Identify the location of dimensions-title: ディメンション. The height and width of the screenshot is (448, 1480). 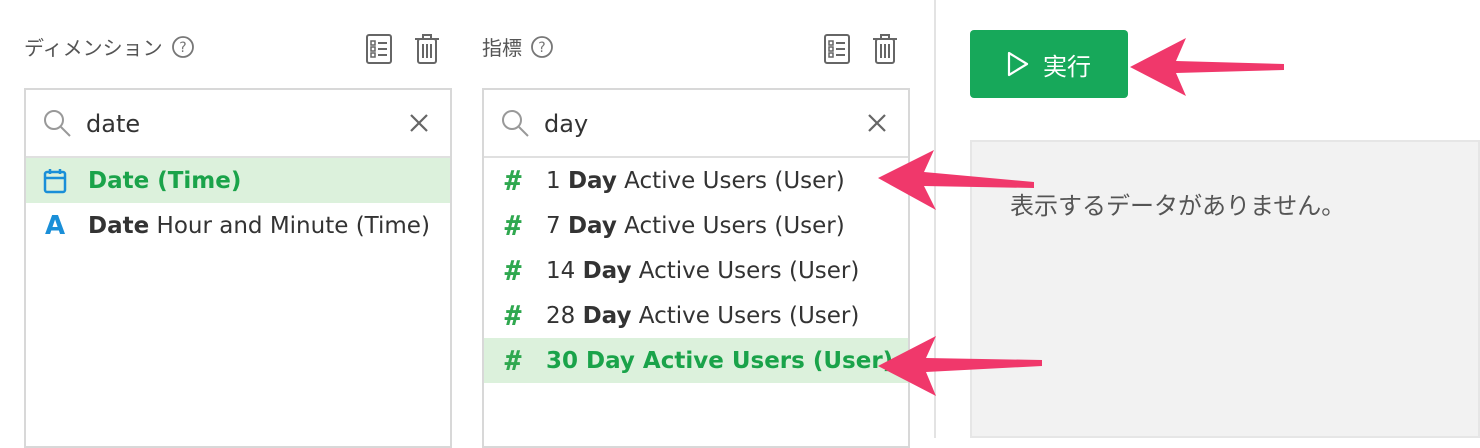
(93, 48).